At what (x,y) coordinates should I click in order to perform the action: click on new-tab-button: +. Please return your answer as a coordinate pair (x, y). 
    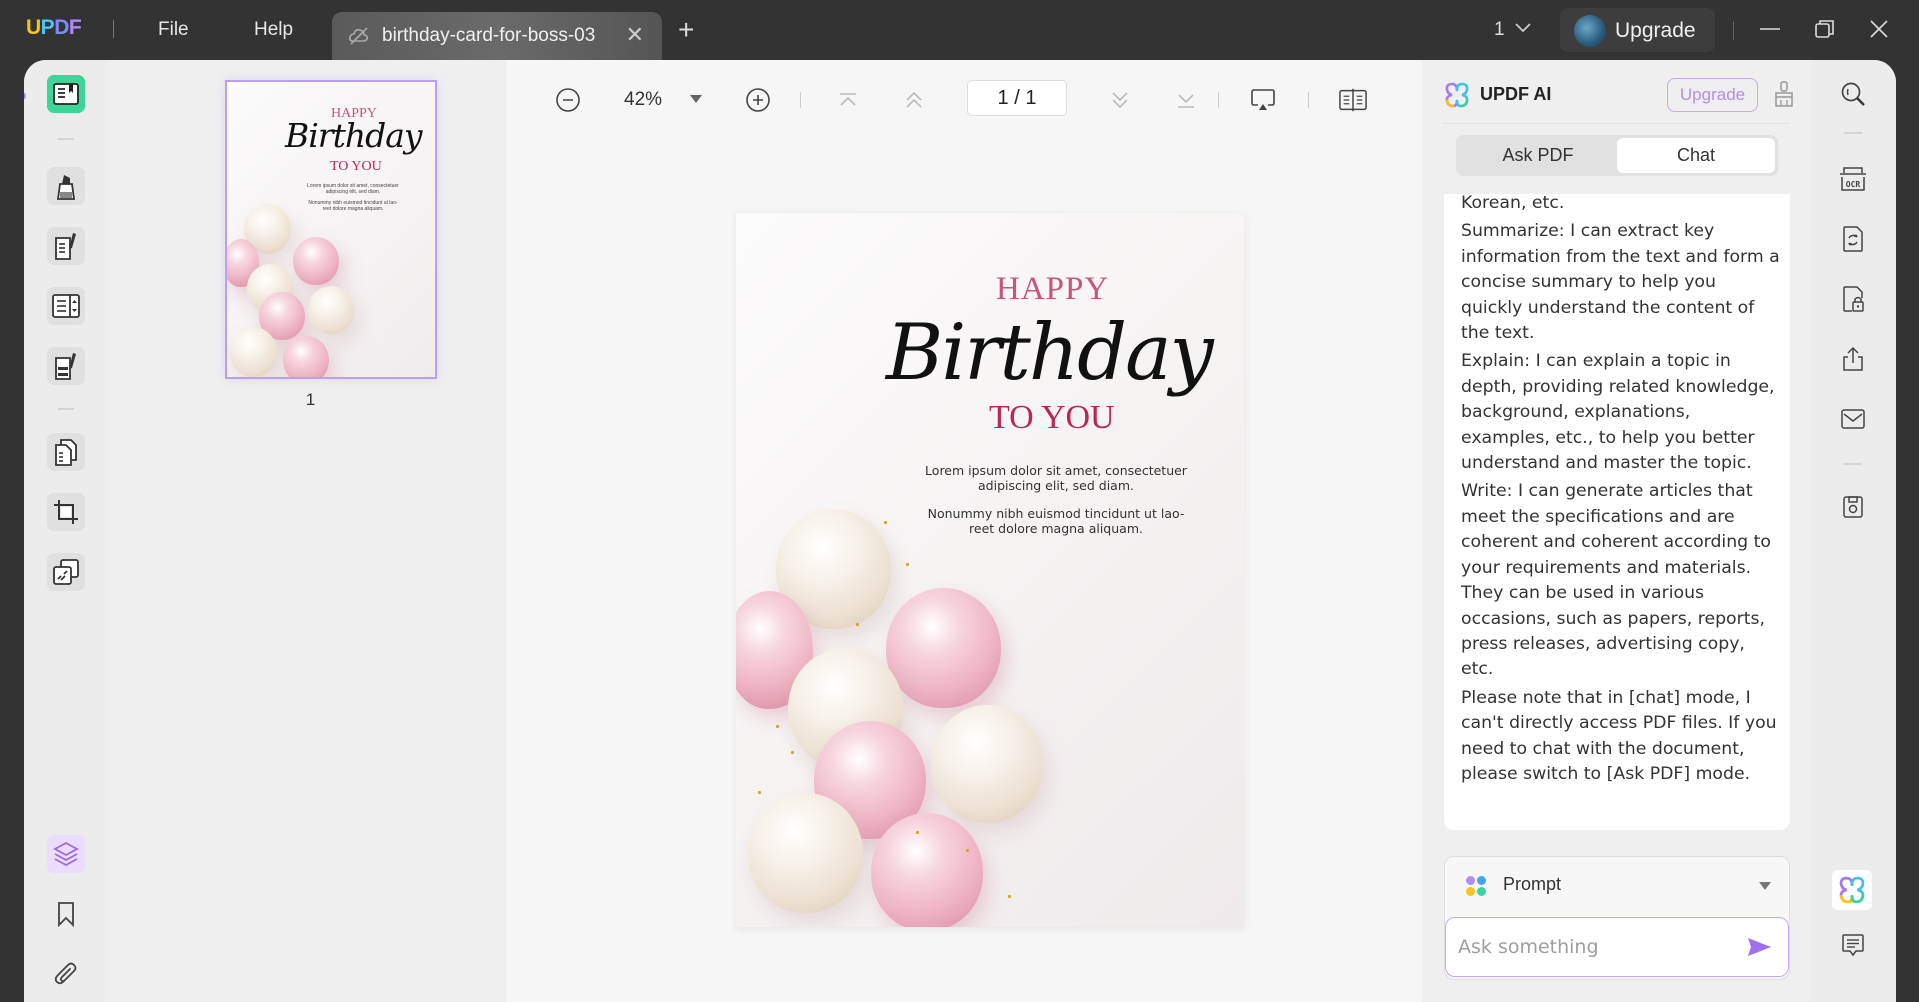
    Looking at the image, I should click on (686, 30).